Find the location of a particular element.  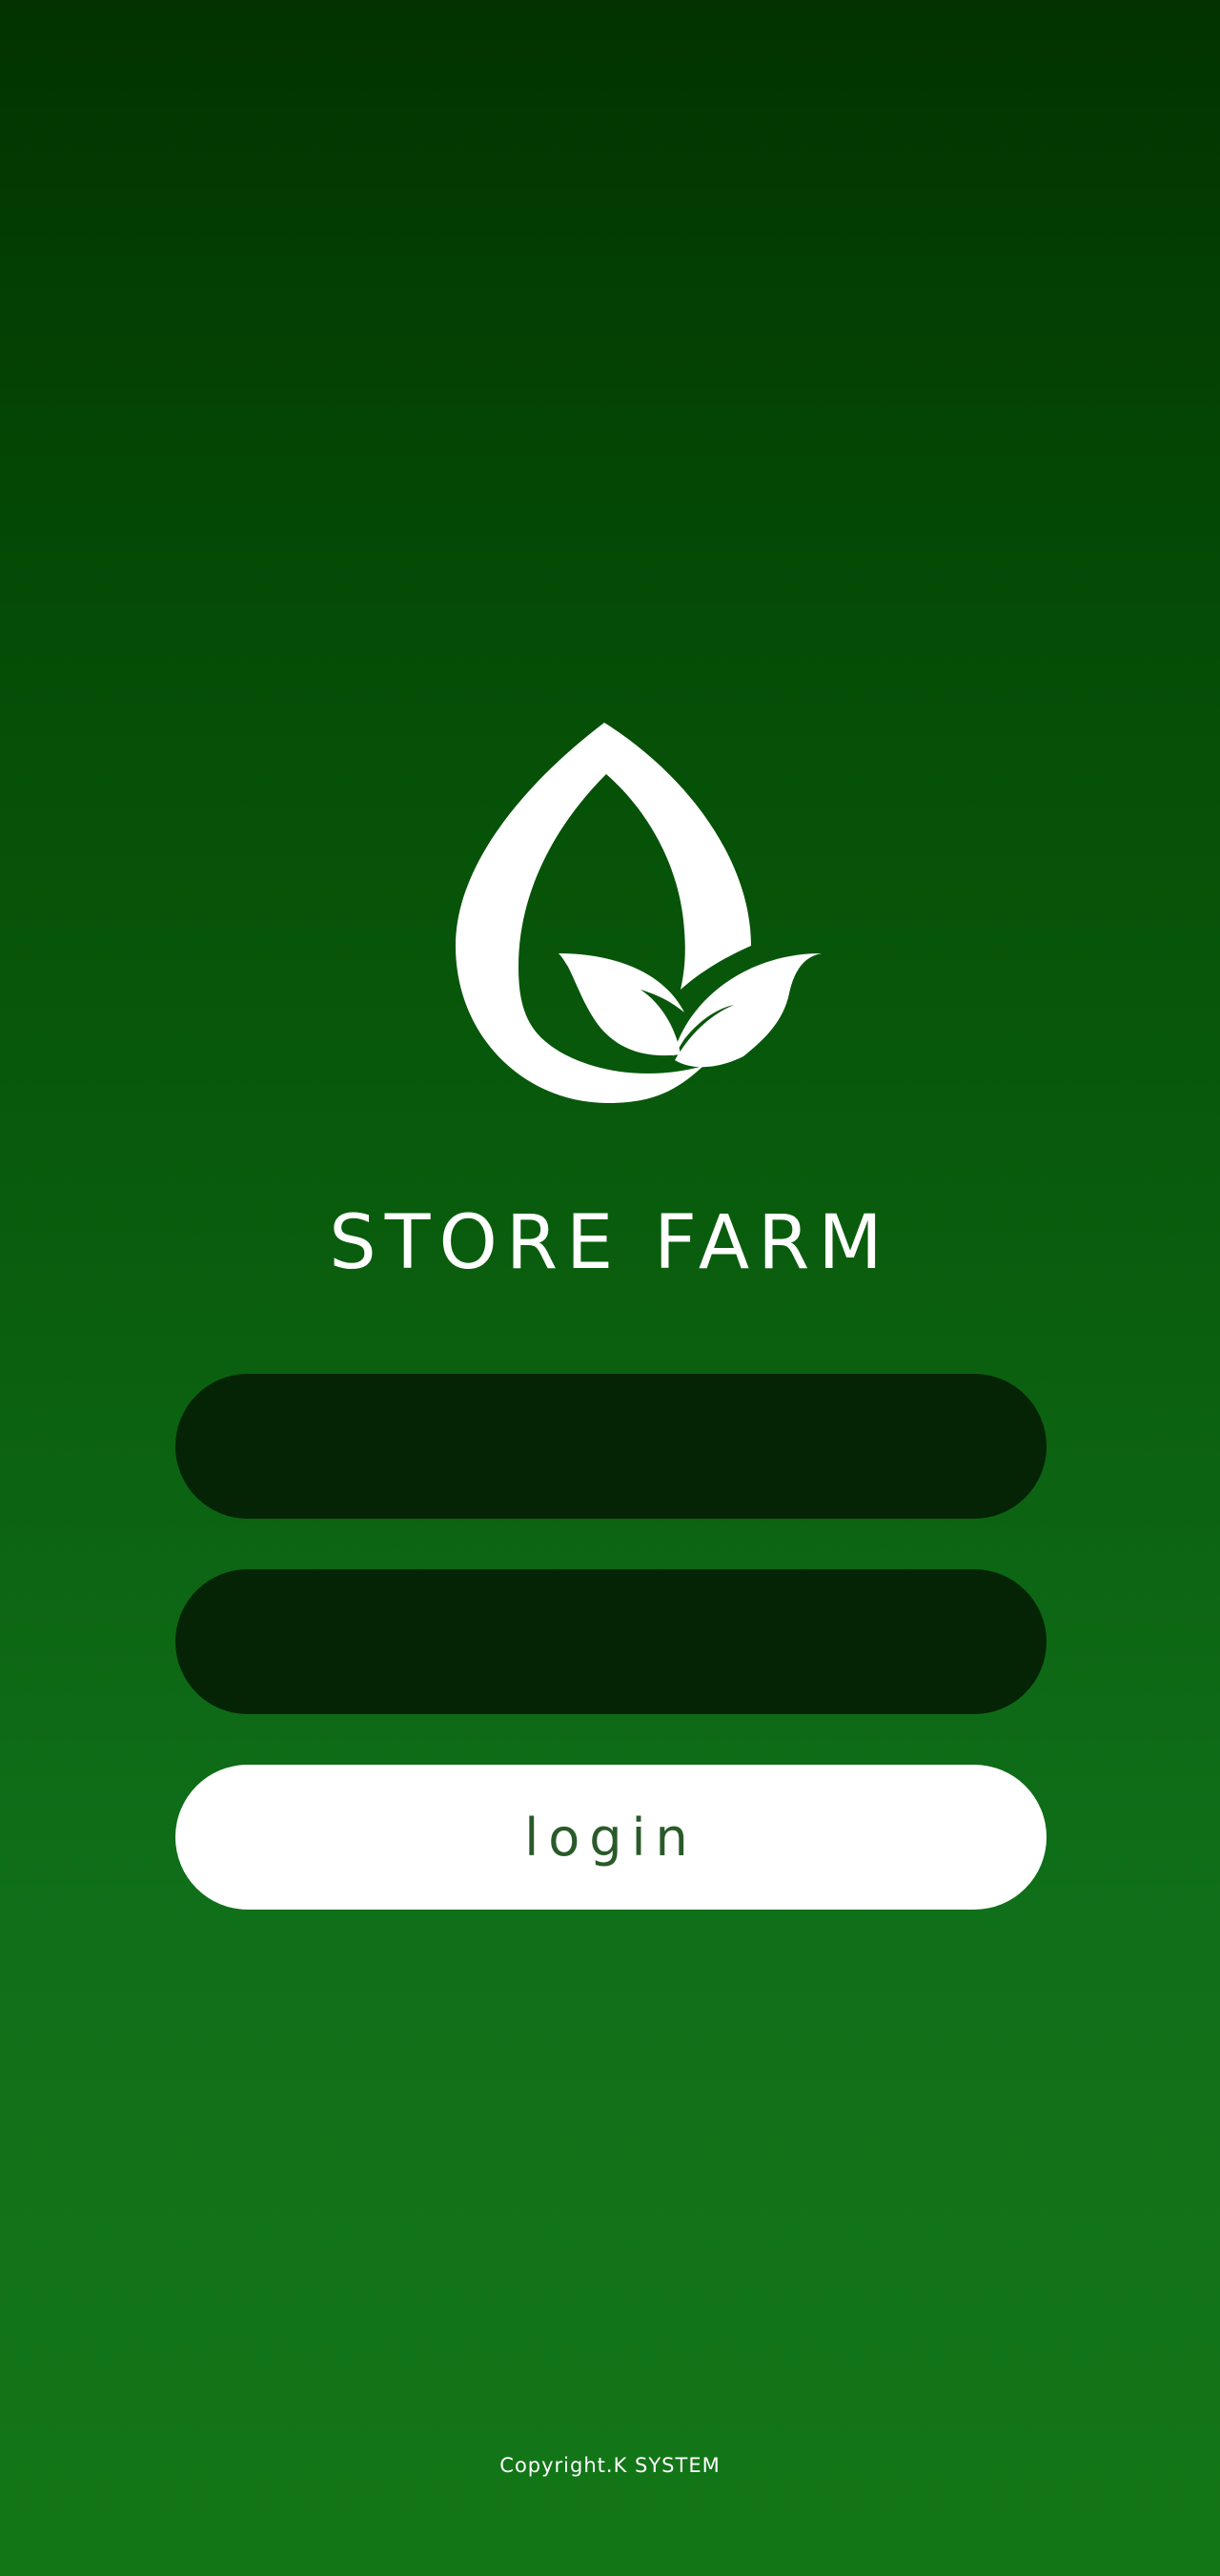

leaf-drop-logo-icon is located at coordinates (638, 912).